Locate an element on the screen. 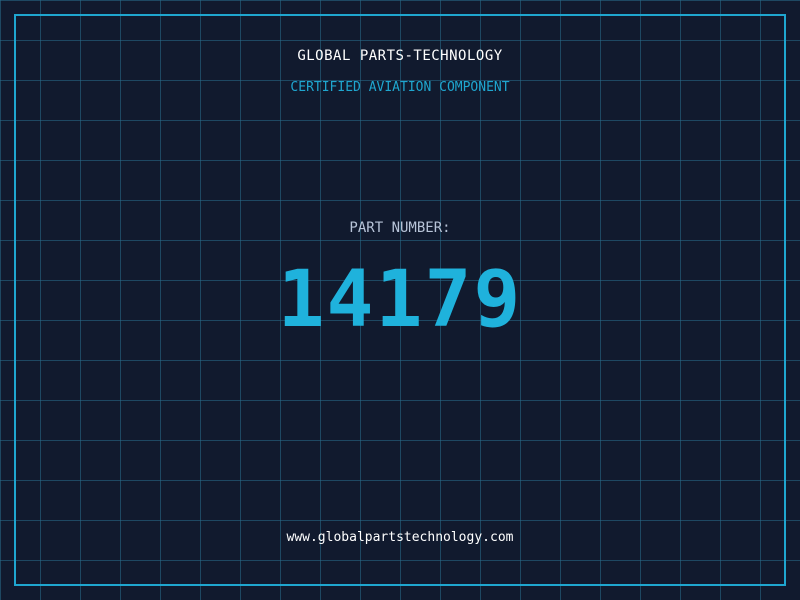  website-url: www.globalpartstechnology.com is located at coordinates (400, 537).